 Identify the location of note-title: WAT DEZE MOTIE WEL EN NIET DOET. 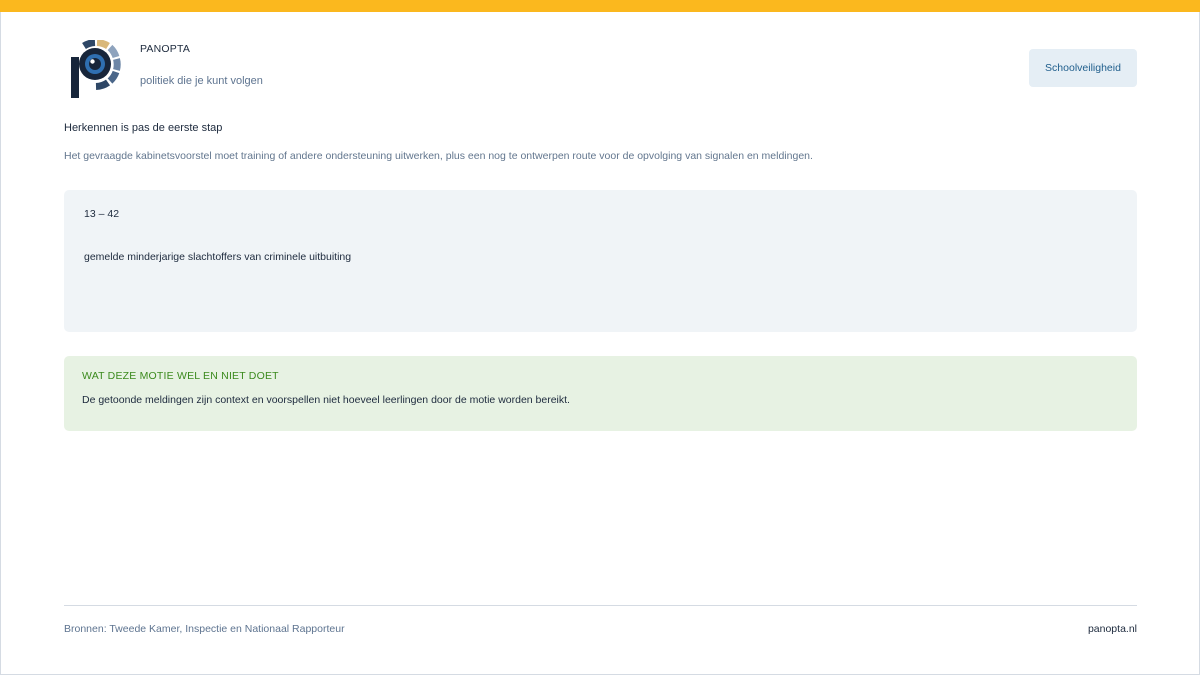
(180, 376).